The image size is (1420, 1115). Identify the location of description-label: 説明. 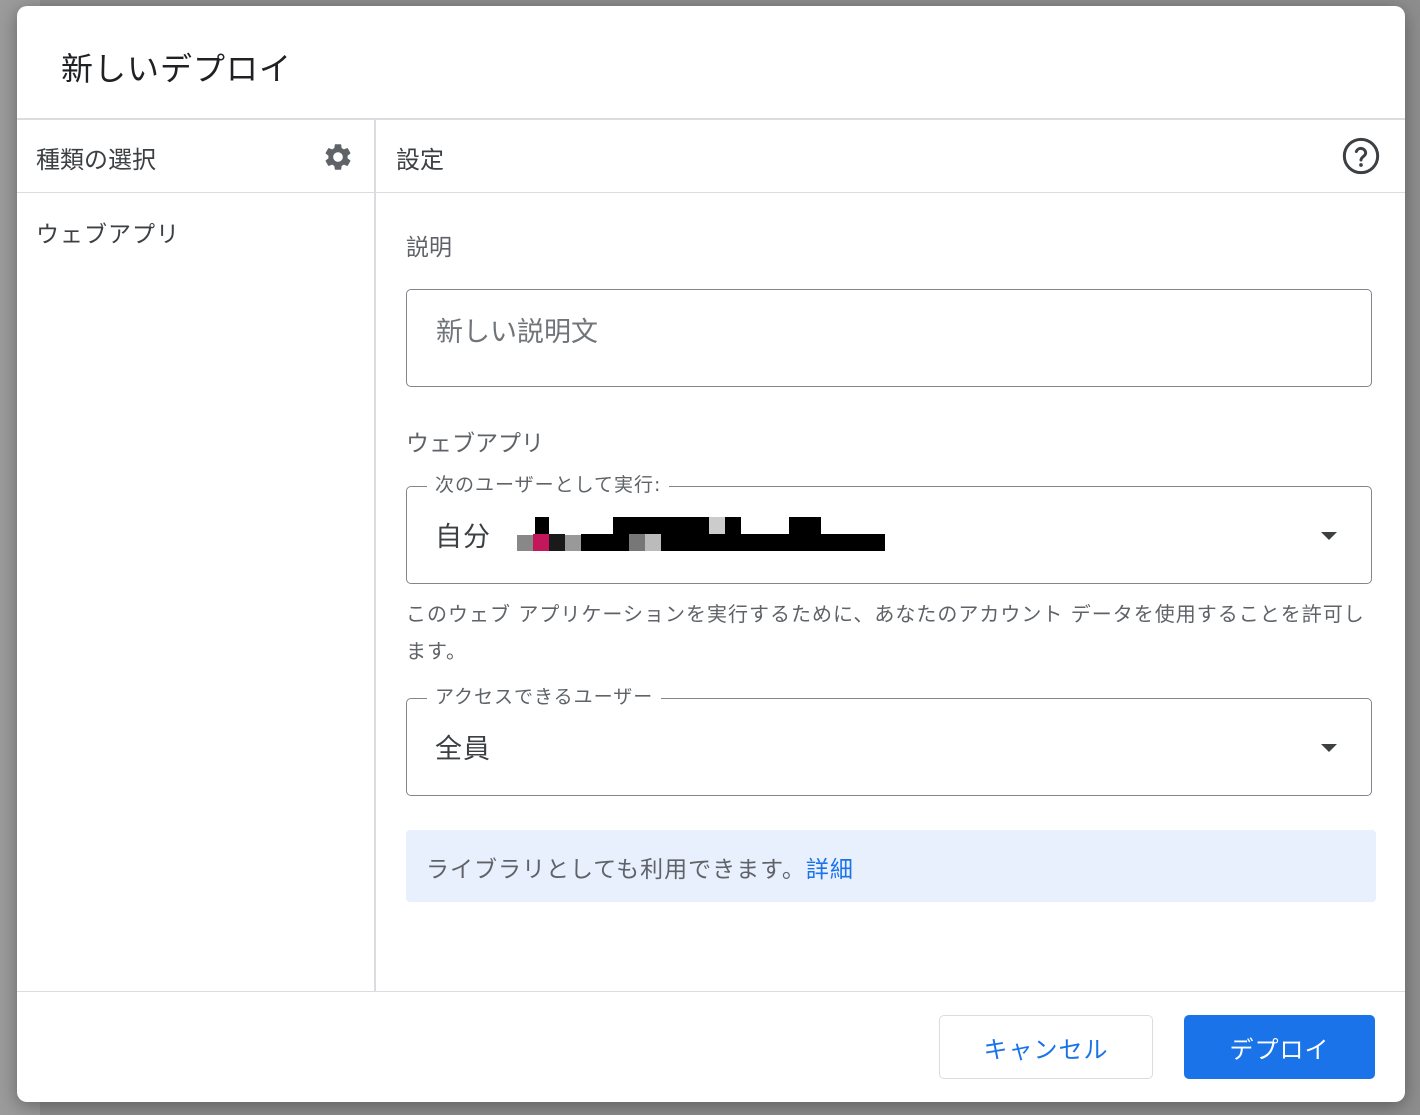
(429, 248).